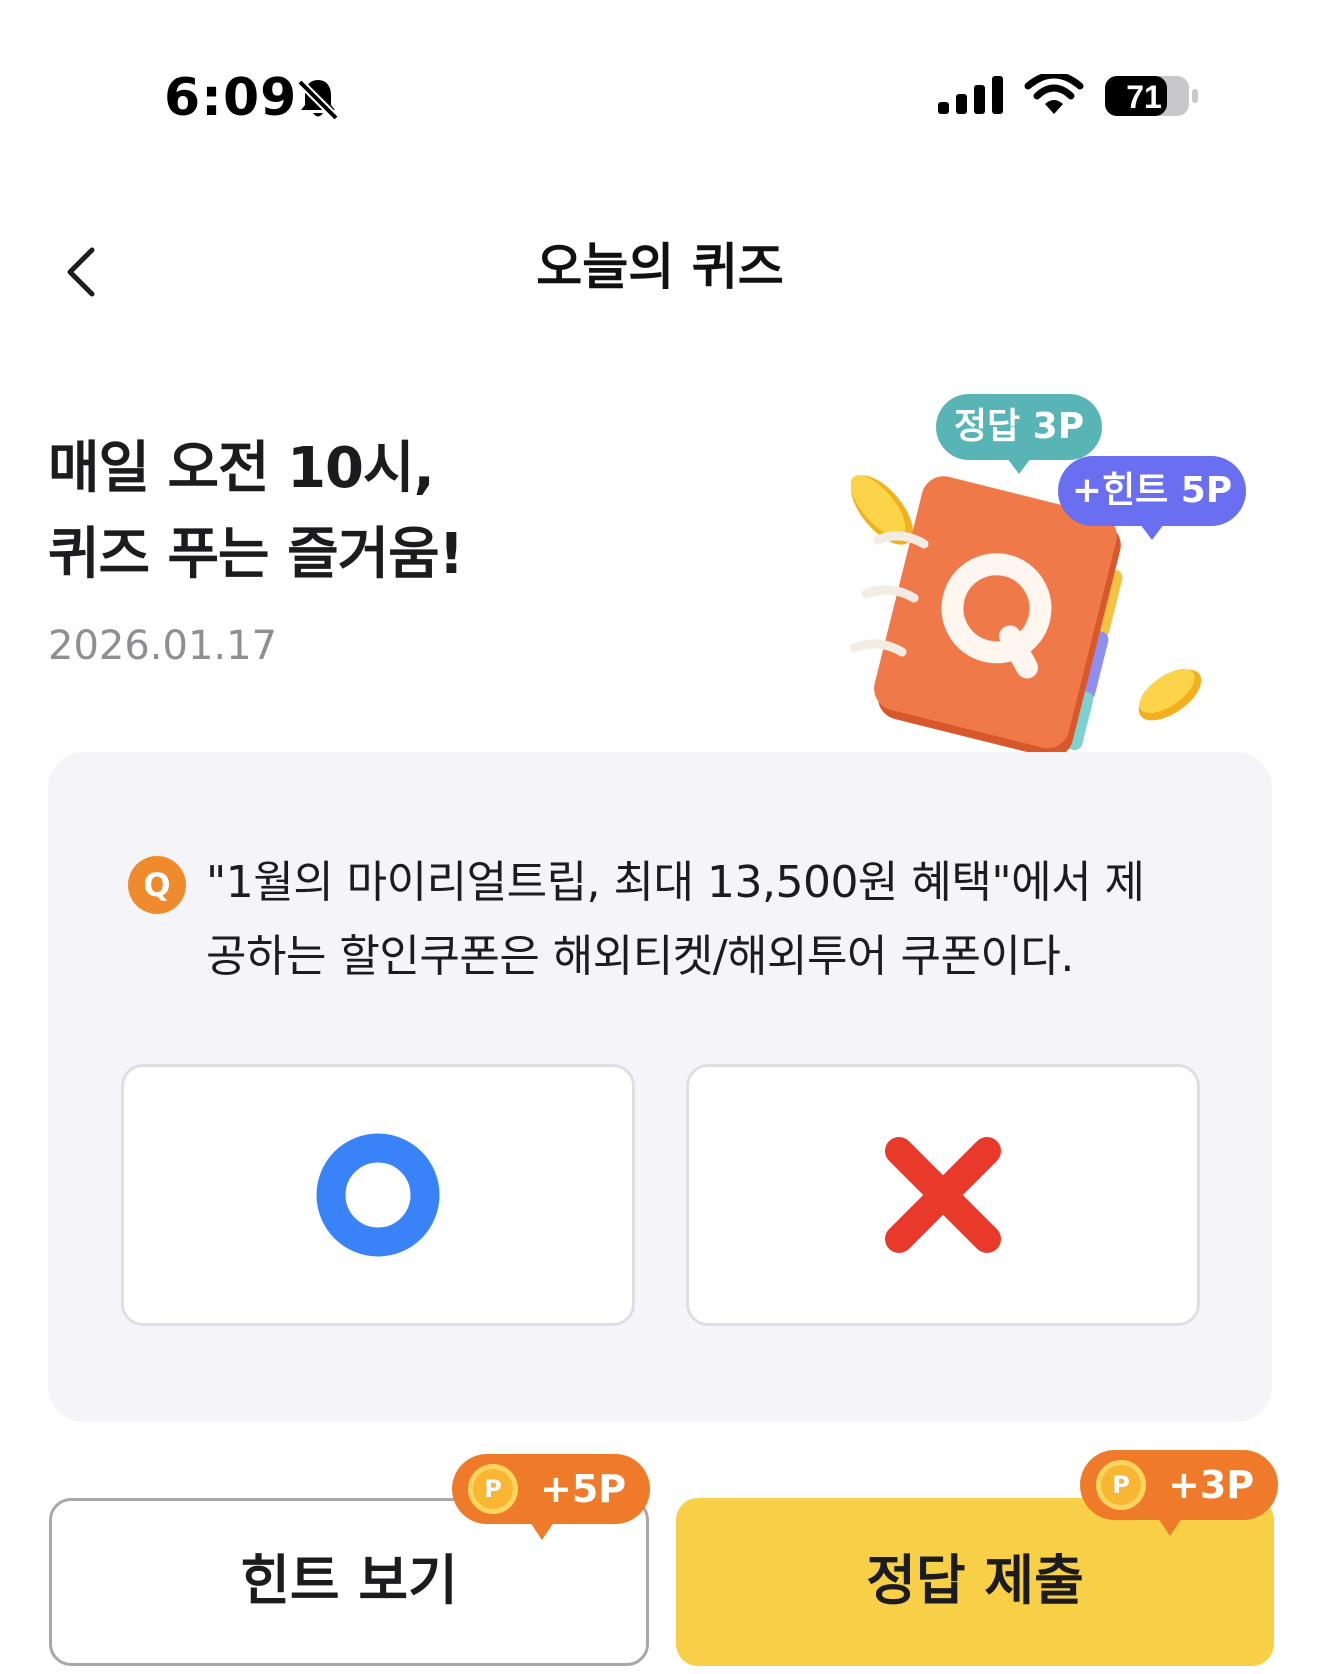  Describe the element at coordinates (975, 1582) in the screenshot. I see `submit-answer-button: 정답 제출` at that location.